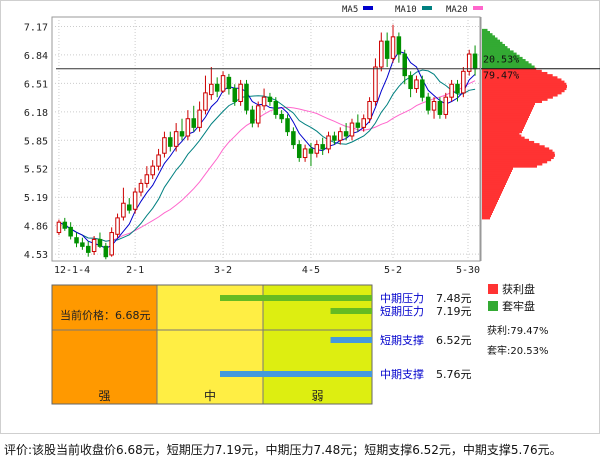 This screenshot has height=458, width=601. Describe the element at coordinates (36, 84) in the screenshot. I see `y-tick-label: 6.51` at that location.